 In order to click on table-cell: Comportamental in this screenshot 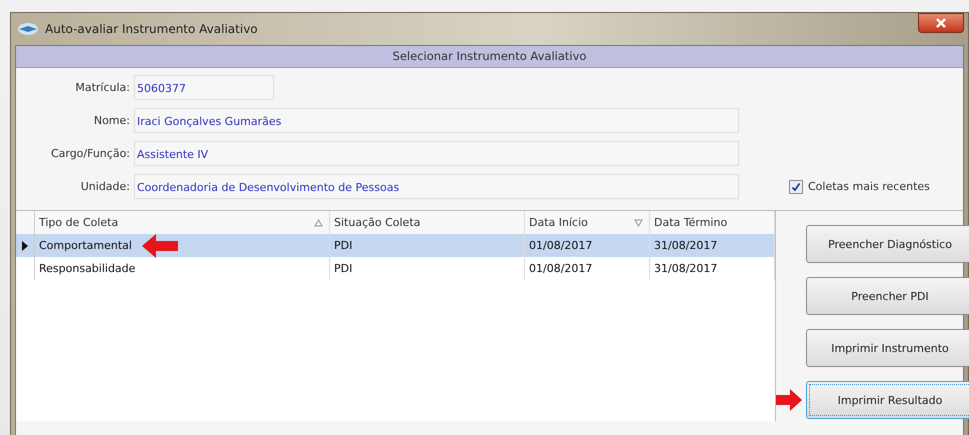, I will do `click(85, 245)`.